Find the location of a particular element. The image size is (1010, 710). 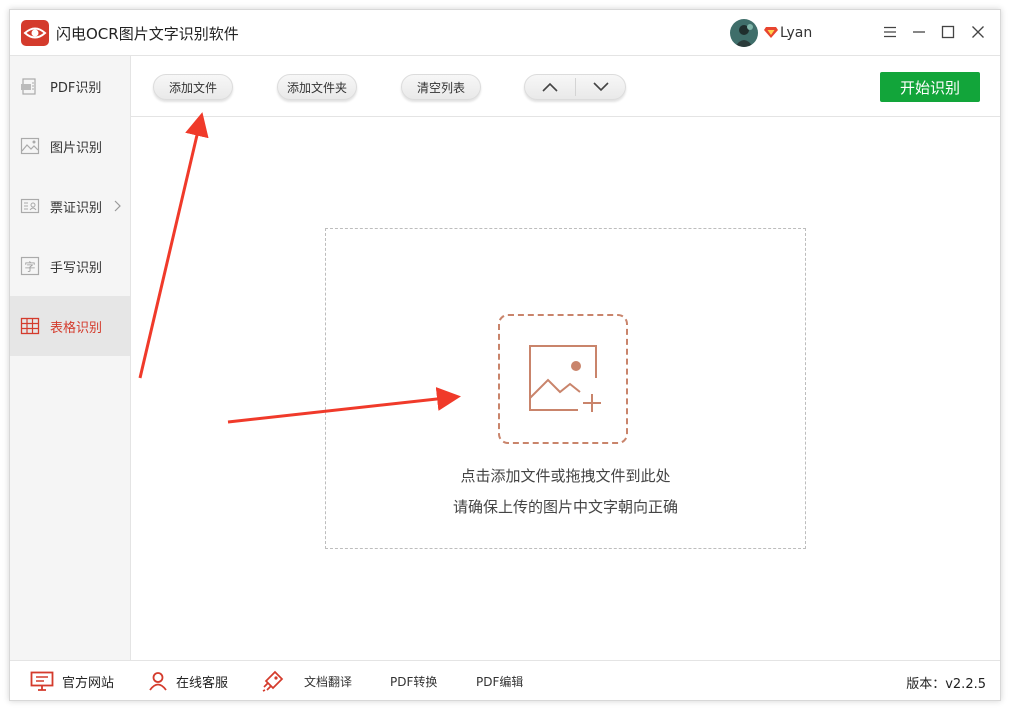

footer: 官方网站 在线客服 文档翻译 PDF转换 PDF编辑 版本：v2.2.5 is located at coordinates (505, 680).